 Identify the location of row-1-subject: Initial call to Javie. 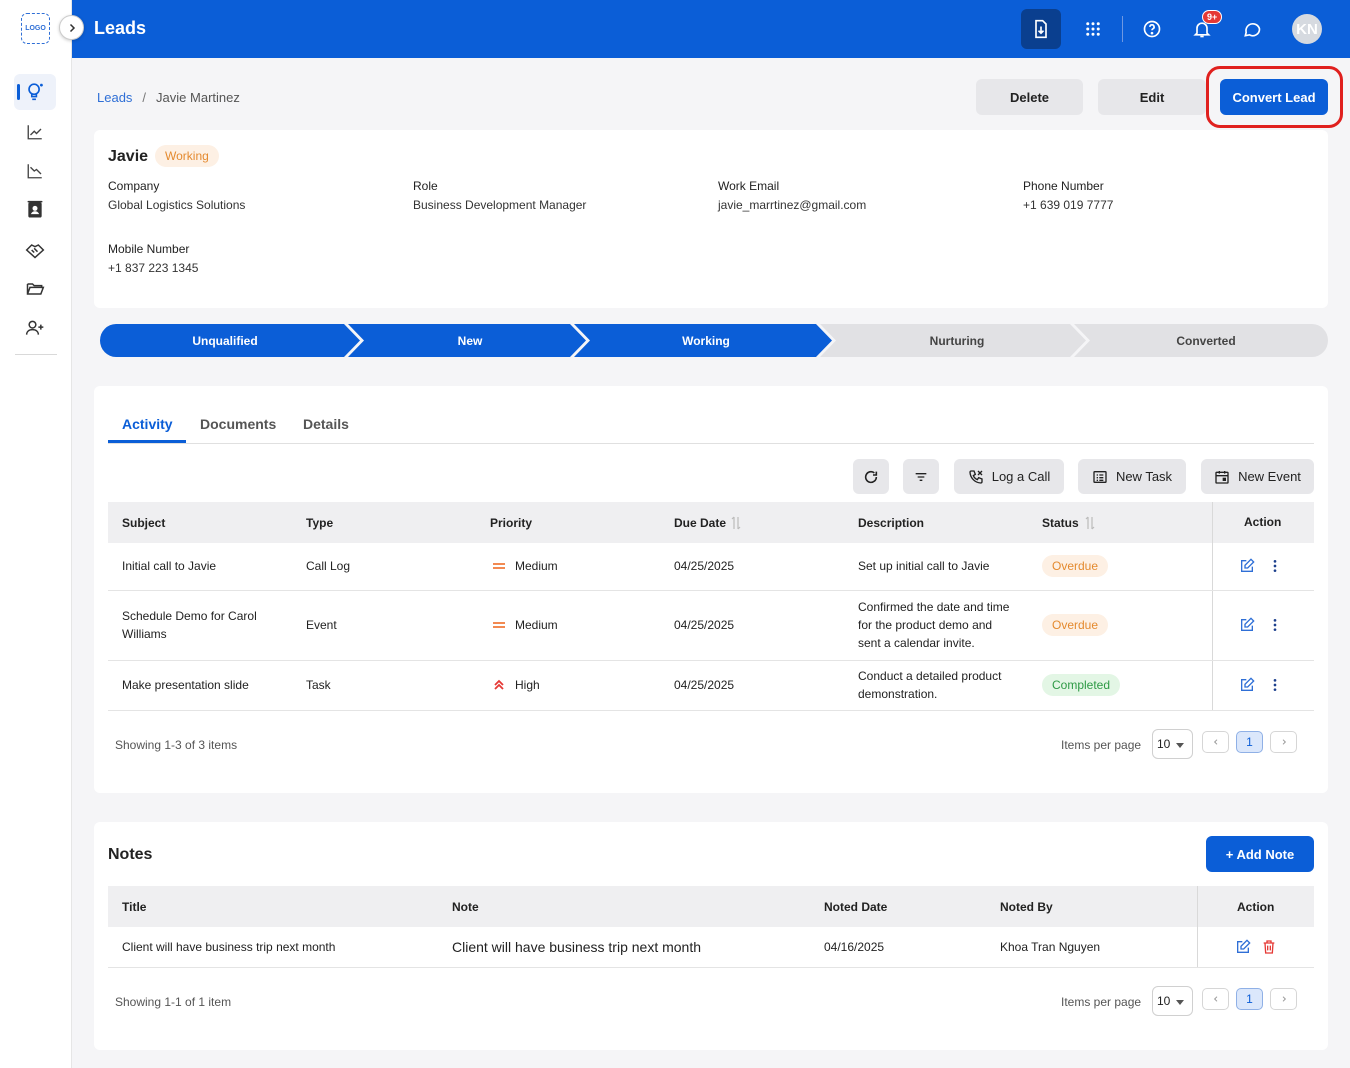
(169, 566).